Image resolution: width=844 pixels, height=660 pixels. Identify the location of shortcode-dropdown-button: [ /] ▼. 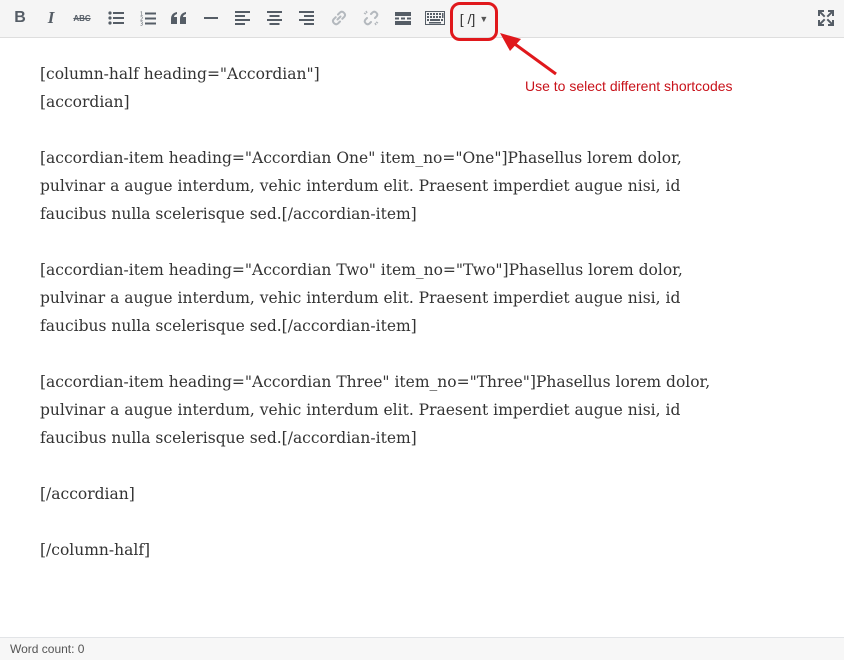
(474, 19).